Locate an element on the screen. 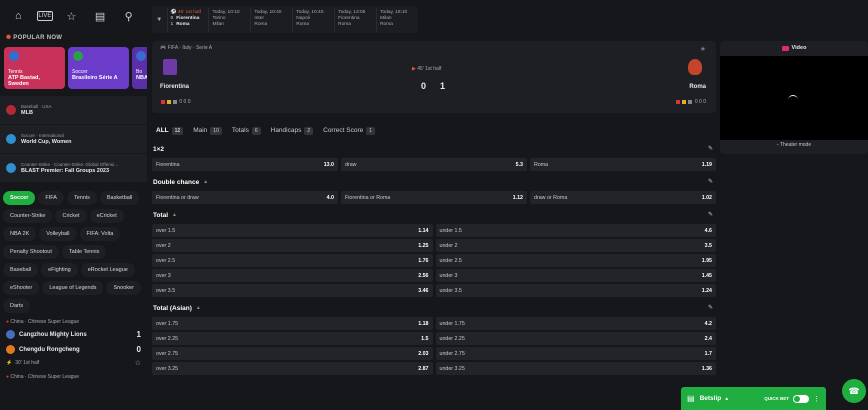 The image size is (868, 410). odds-row: over 3 2.56 under 3 1.45 is located at coordinates (434, 275).